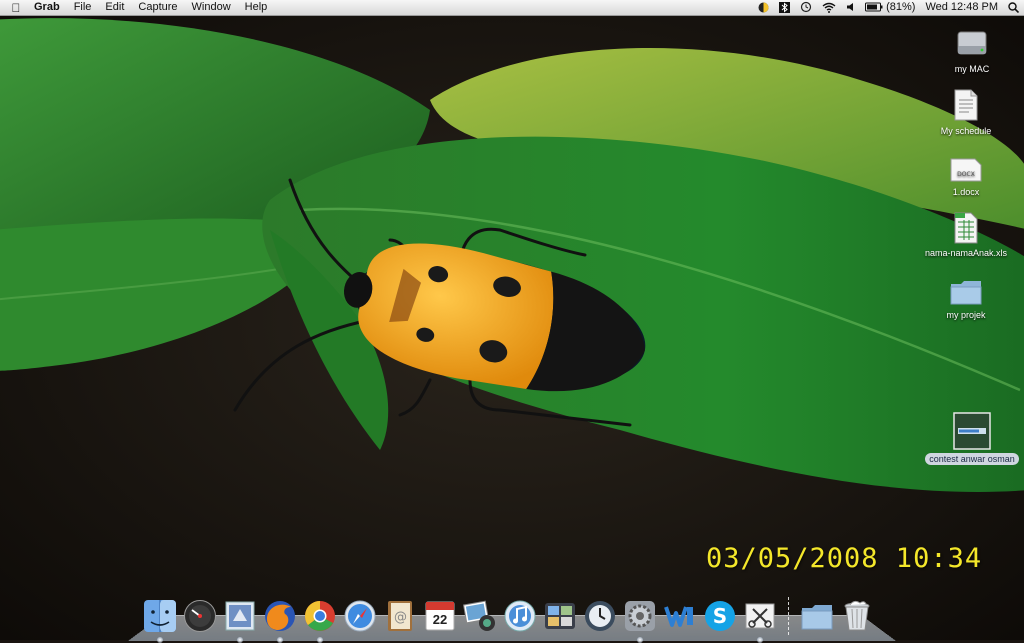 This screenshot has width=1024, height=643. Describe the element at coordinates (83, 7) in the screenshot. I see `menu-file: File` at that location.